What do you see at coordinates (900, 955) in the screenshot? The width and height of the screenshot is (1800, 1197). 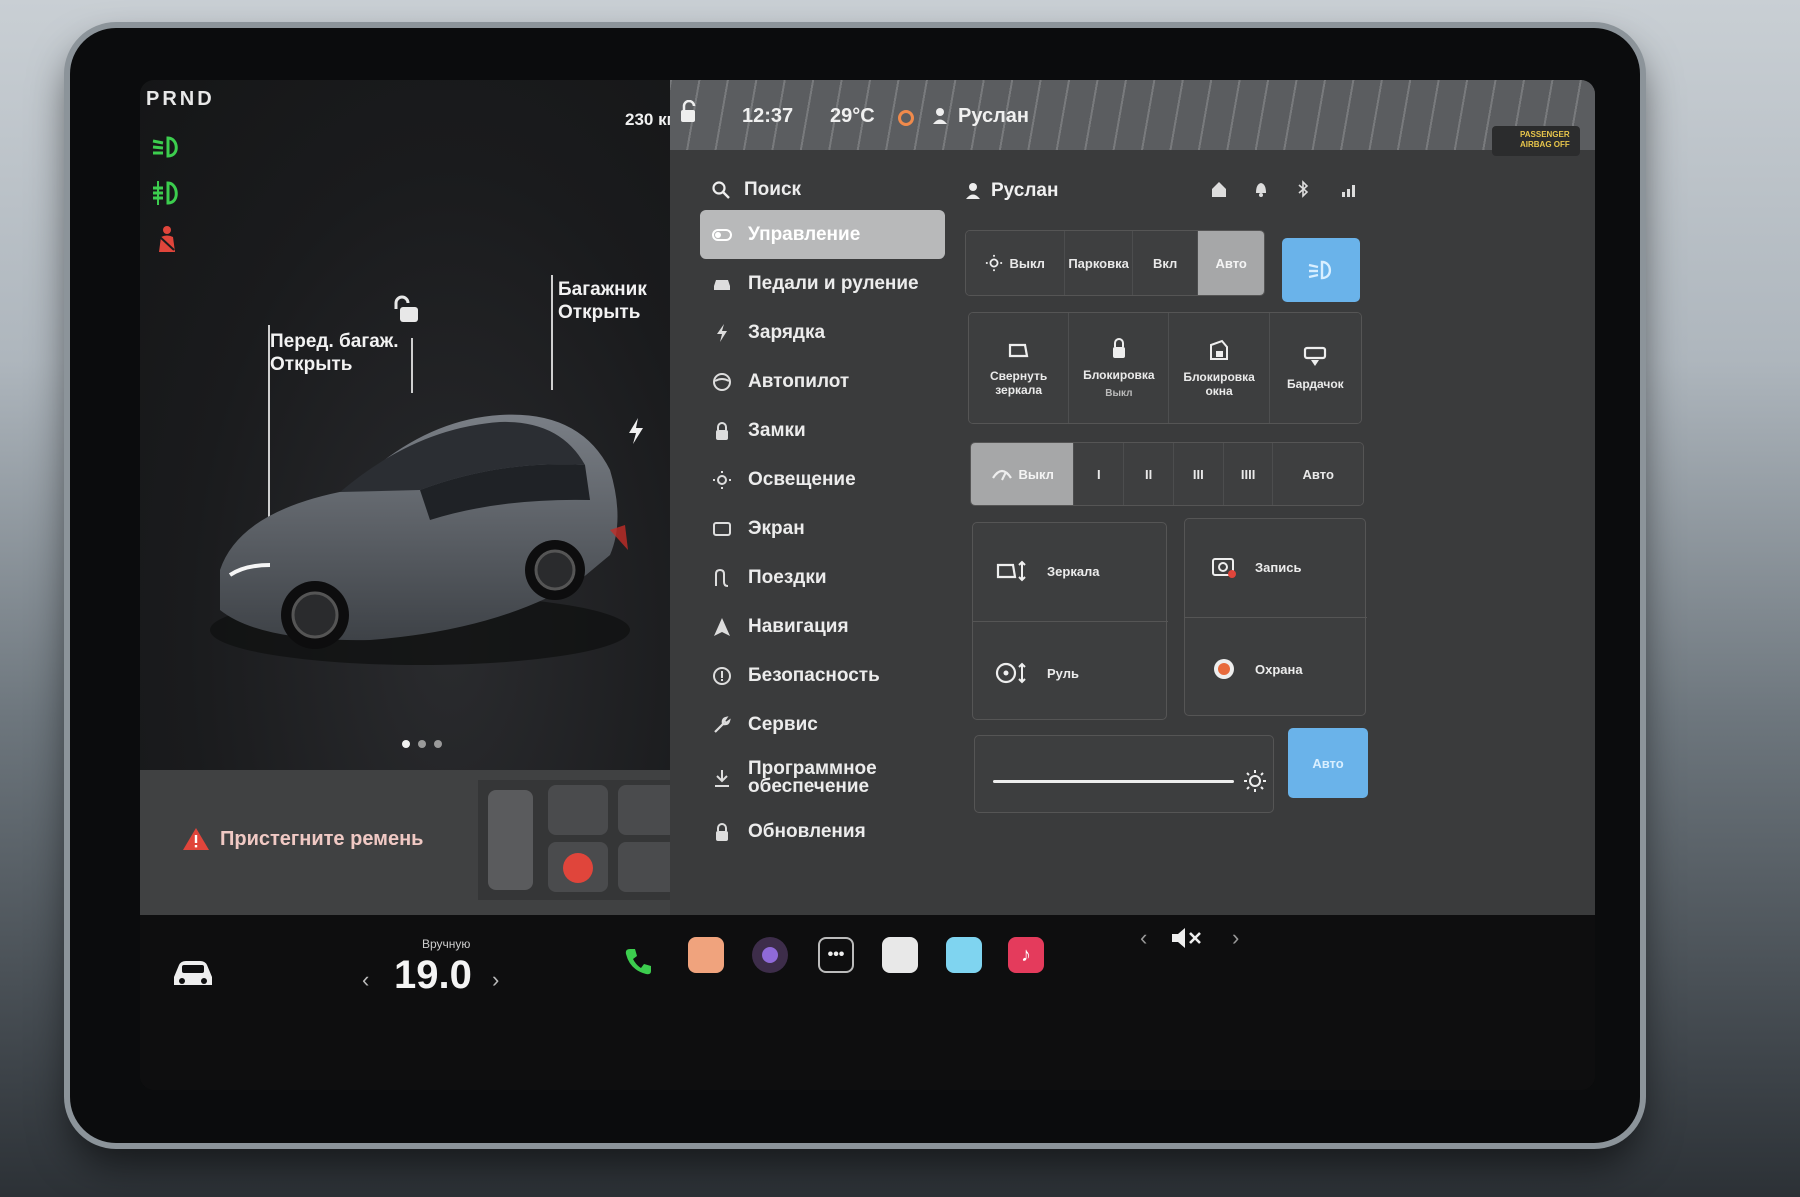 I see `calendar-icon` at bounding box center [900, 955].